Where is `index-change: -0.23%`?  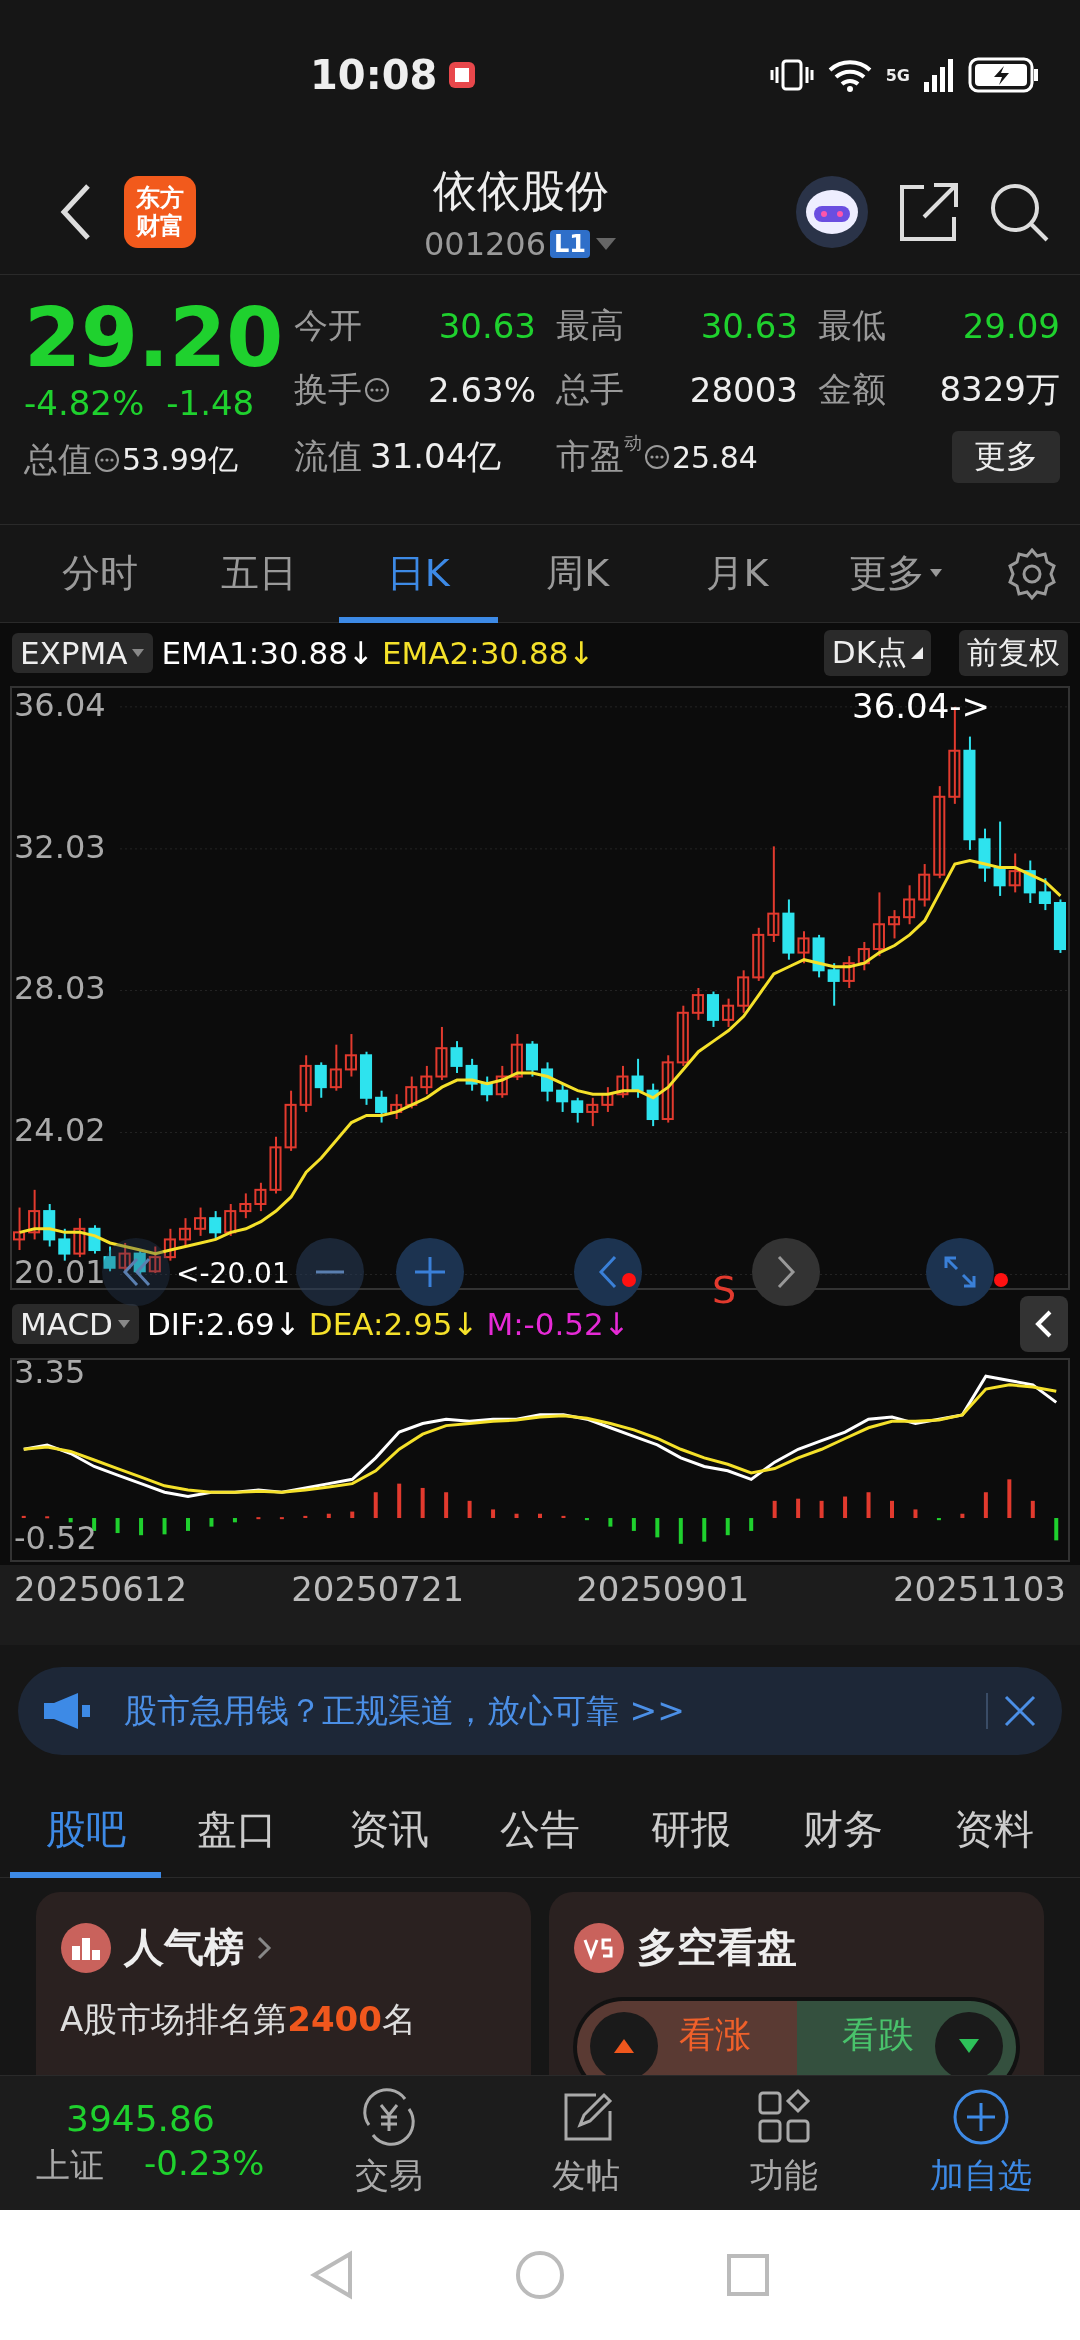 index-change: -0.23% is located at coordinates (204, 2163).